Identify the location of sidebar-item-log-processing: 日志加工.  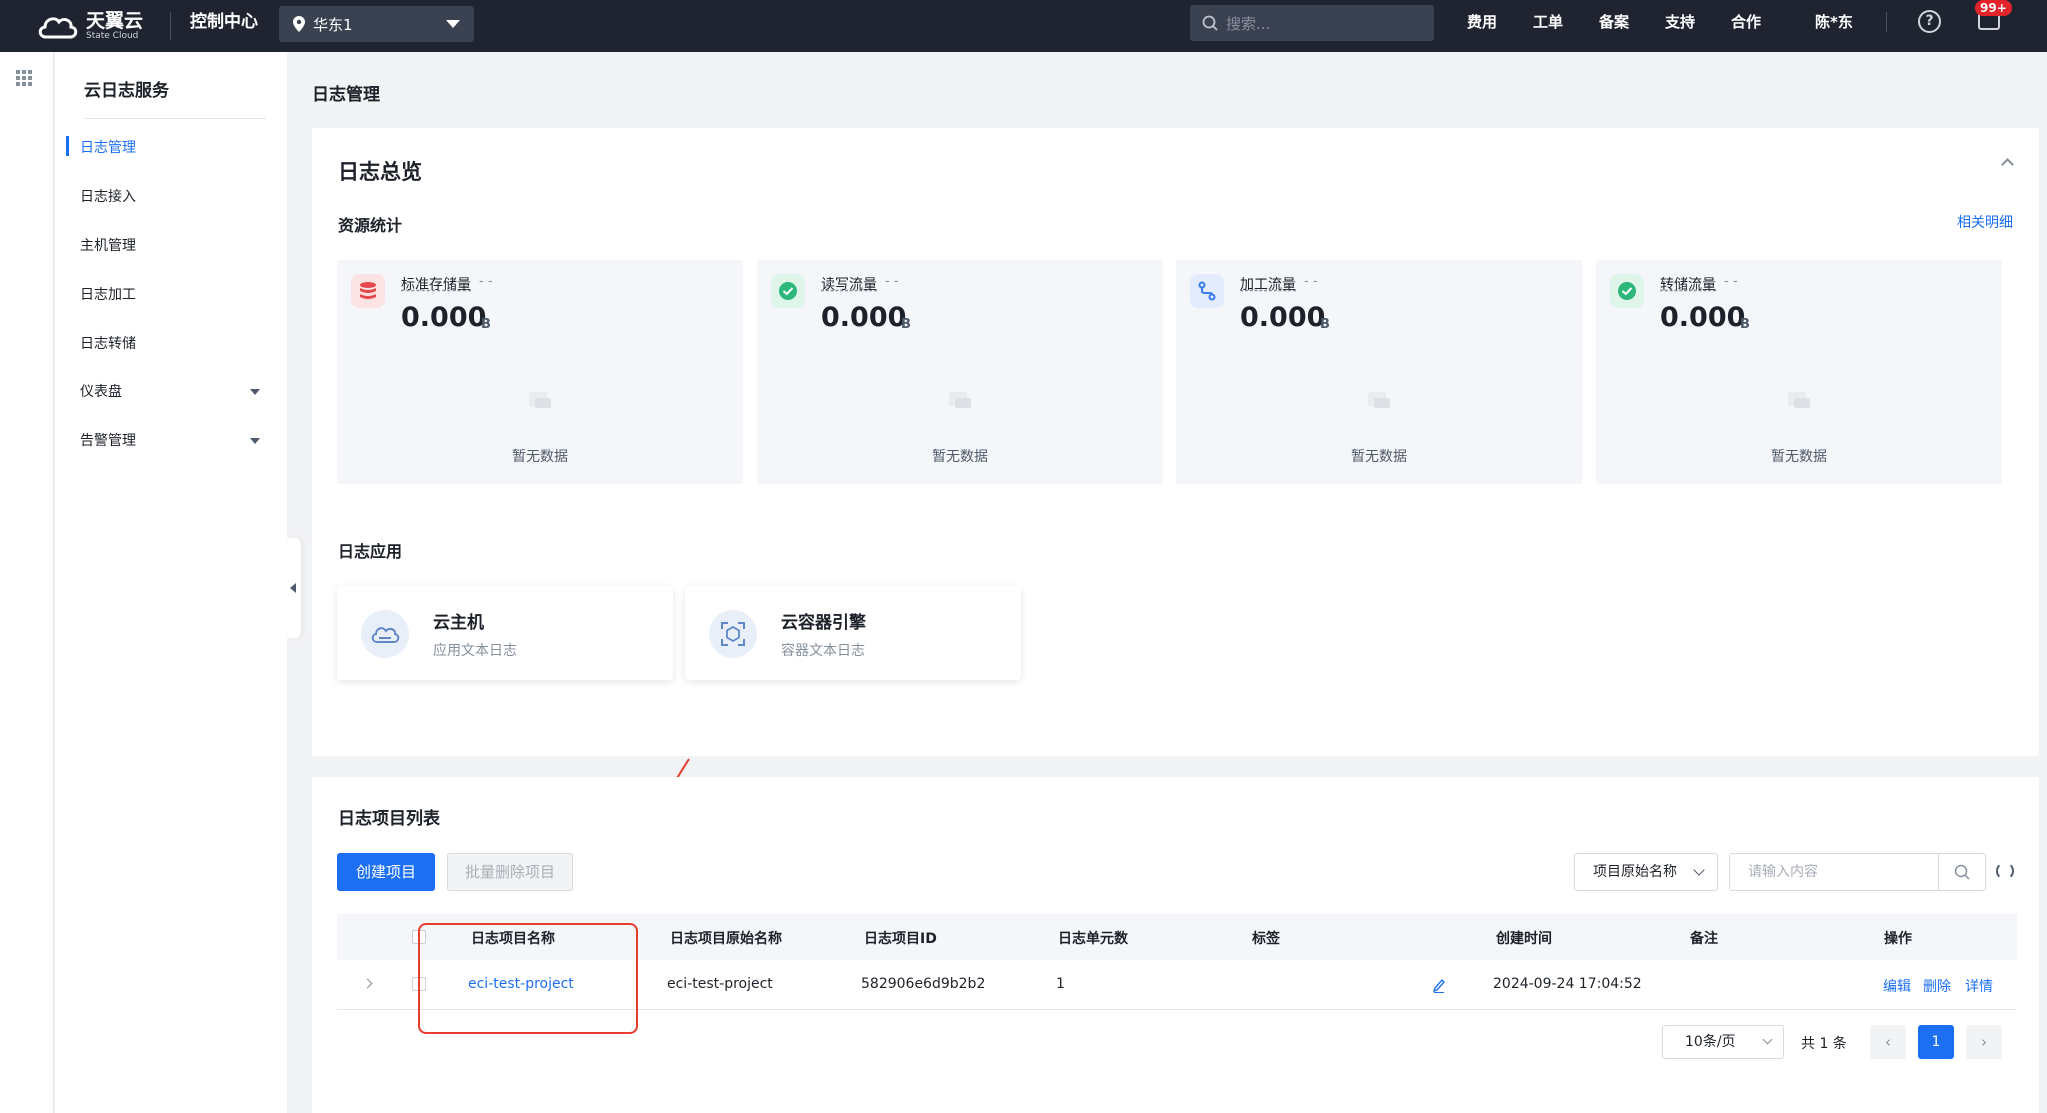
(108, 294).